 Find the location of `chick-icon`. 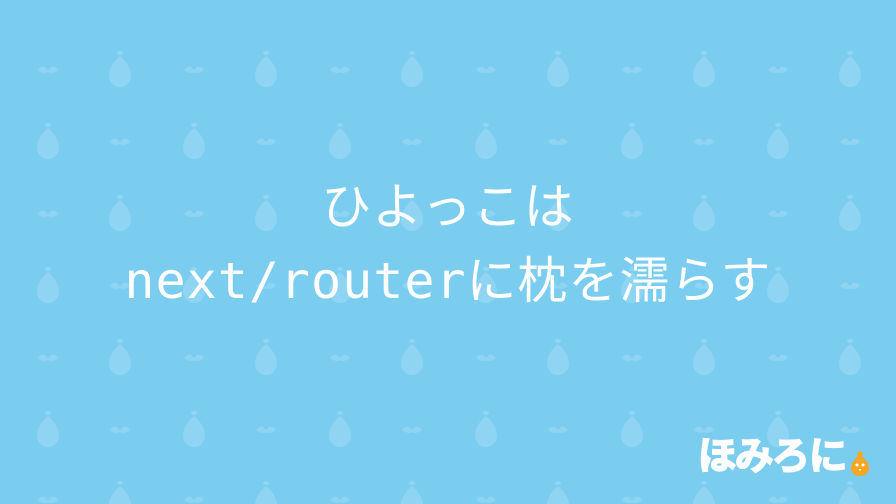

chick-icon is located at coordinates (860, 463).